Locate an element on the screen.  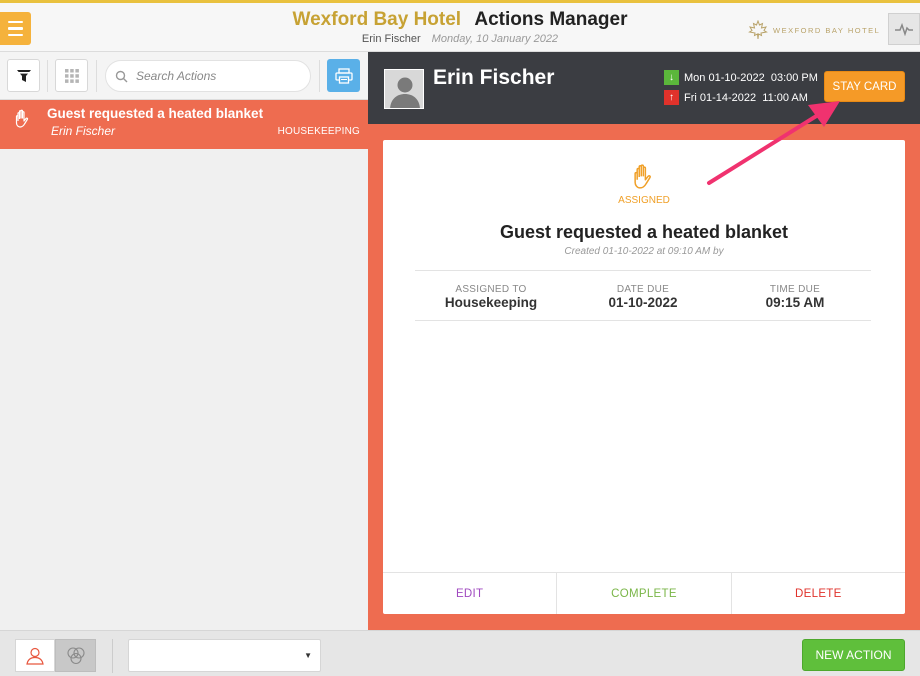
hotel-logo-text: WEXFORD BAY HOTEL is located at coordinates (827, 30).